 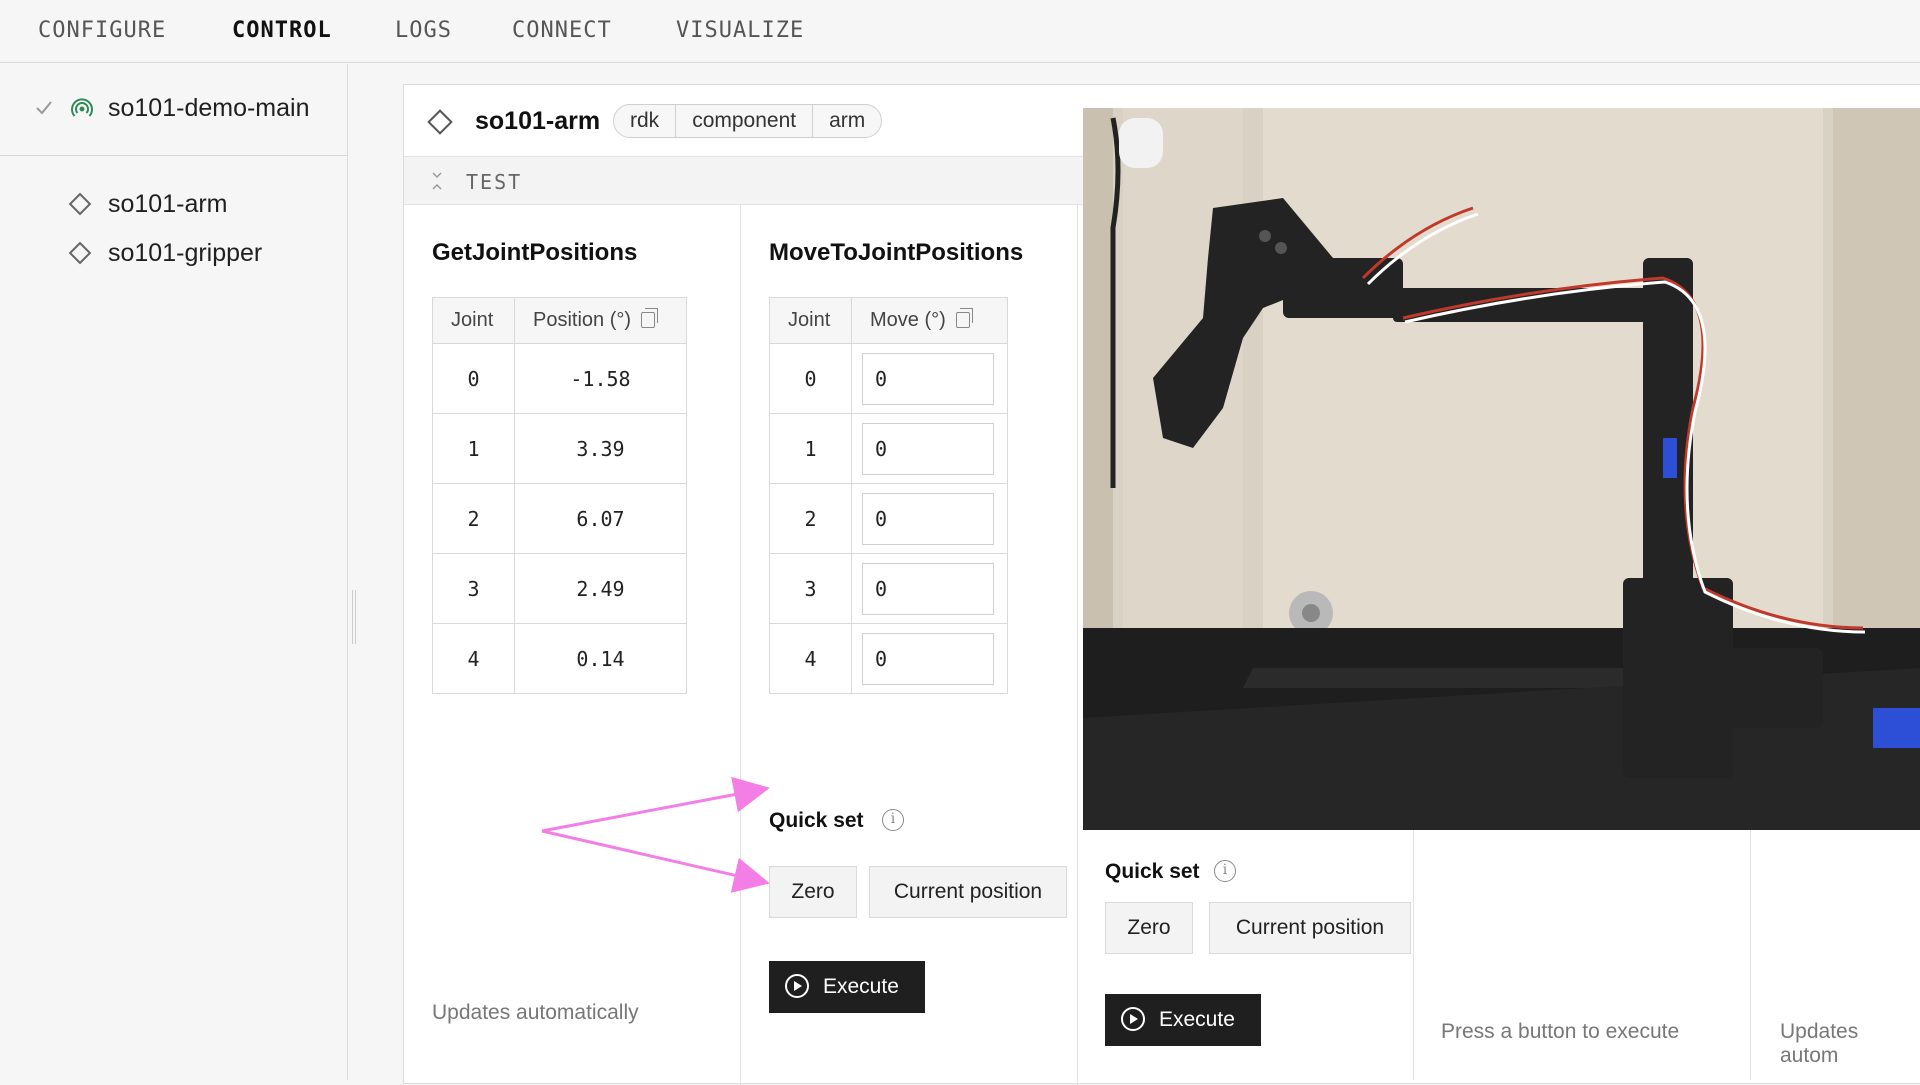 I want to click on table-row: 4 0.14, so click(x=559, y=658).